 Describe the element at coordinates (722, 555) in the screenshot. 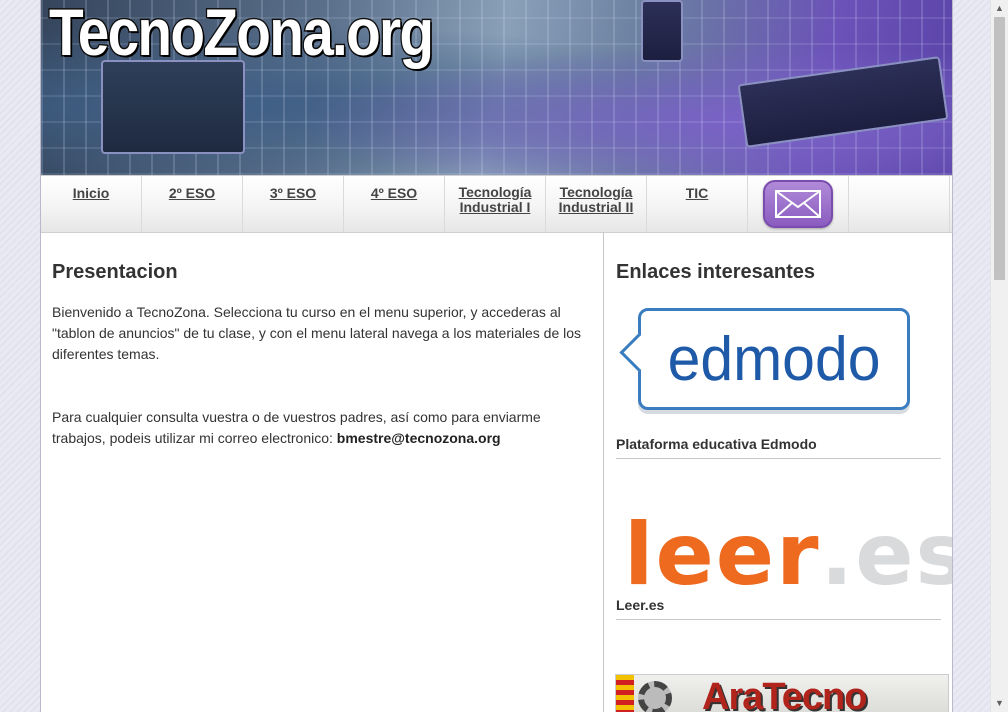

I see `leer-logo-text: leer` at that location.